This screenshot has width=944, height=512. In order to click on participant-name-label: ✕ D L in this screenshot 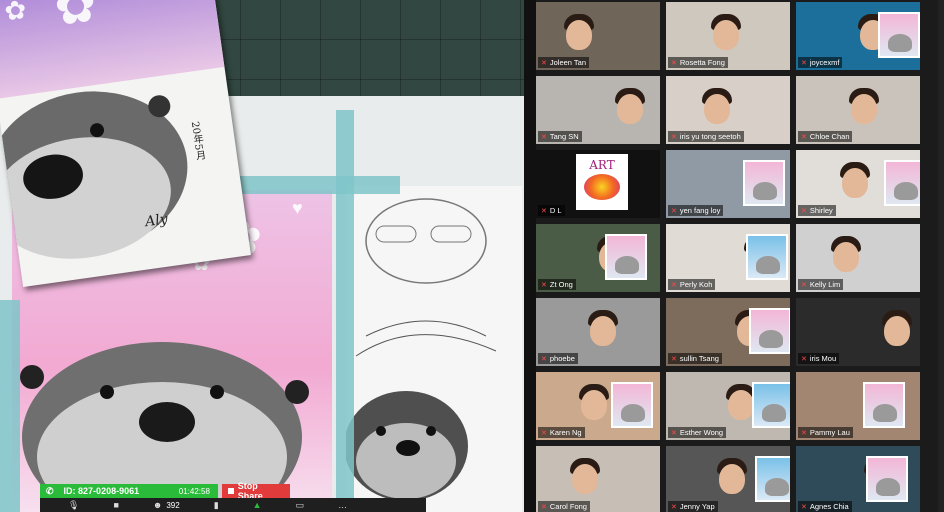, I will do `click(551, 210)`.